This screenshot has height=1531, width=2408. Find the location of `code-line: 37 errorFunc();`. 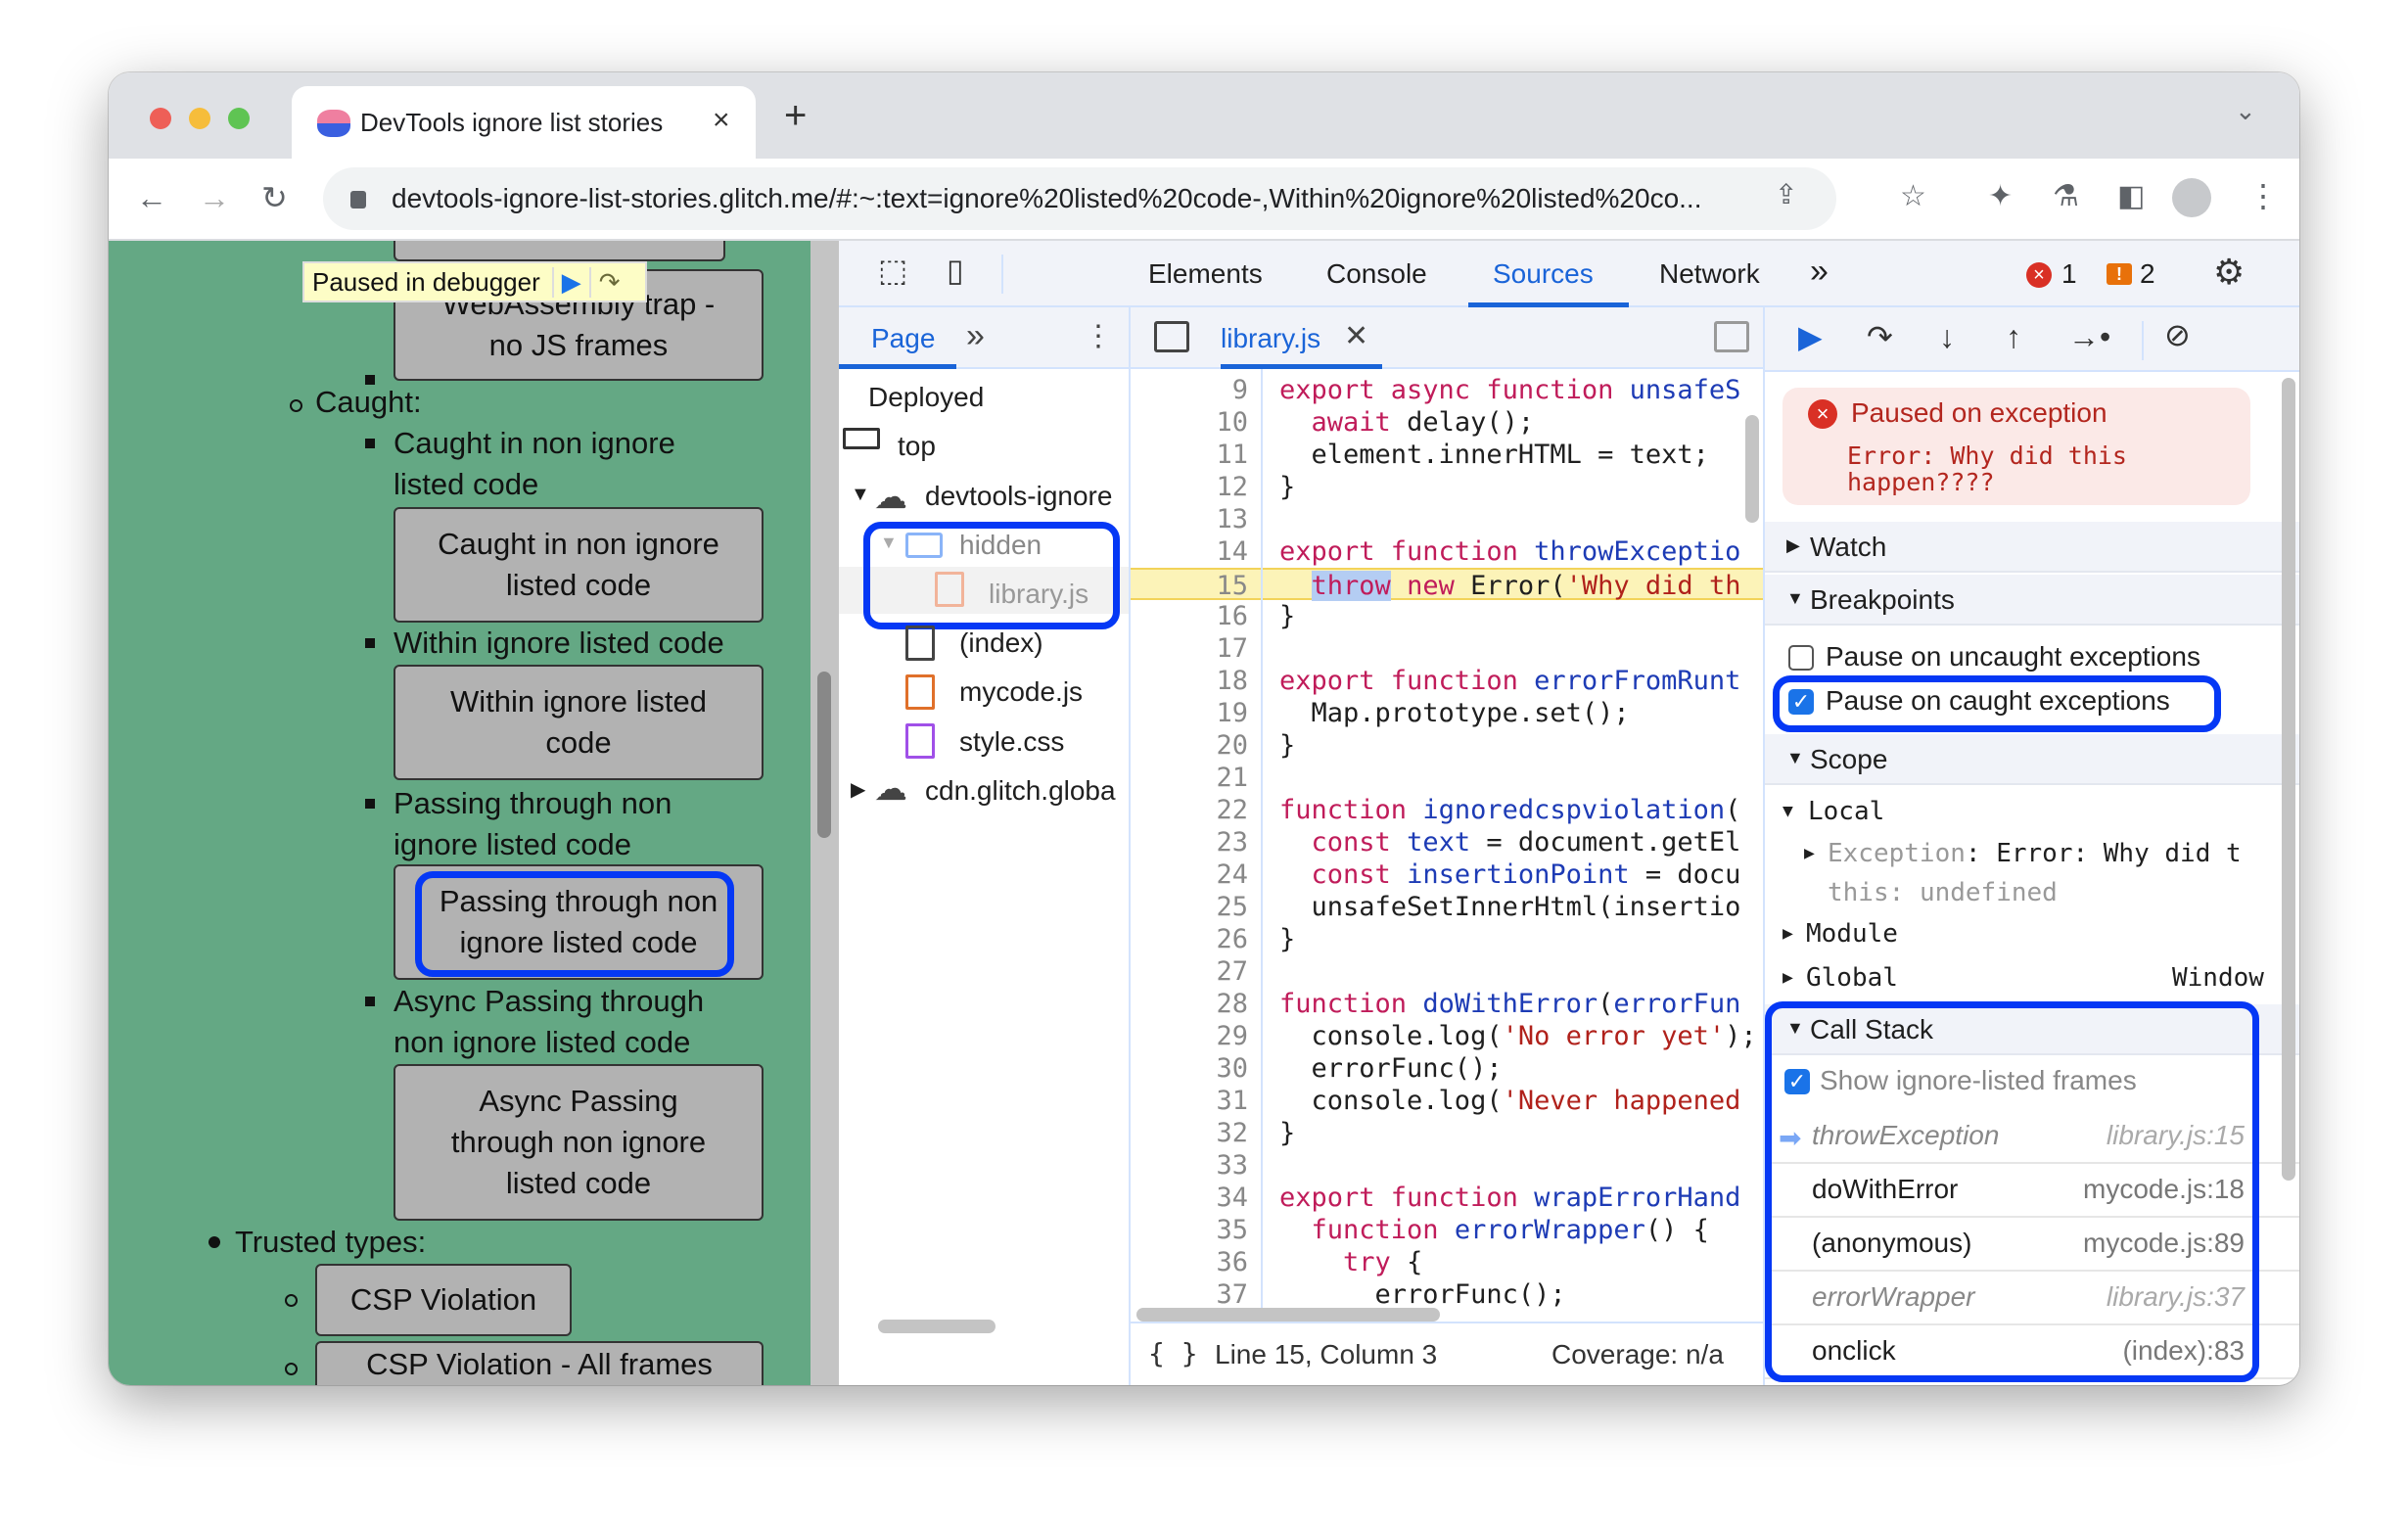

code-line: 37 errorFunc(); is located at coordinates (1447, 1295).